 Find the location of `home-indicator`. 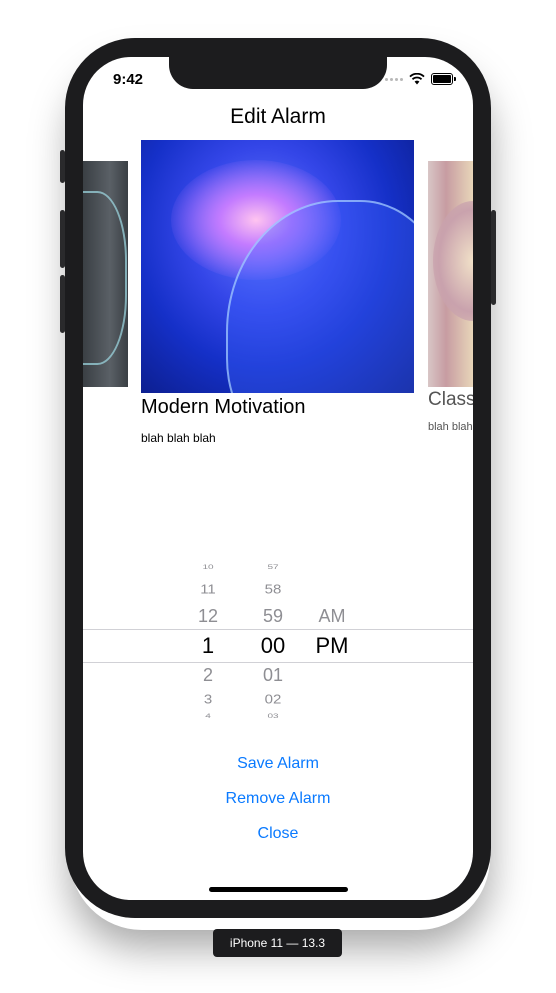

home-indicator is located at coordinates (278, 889).